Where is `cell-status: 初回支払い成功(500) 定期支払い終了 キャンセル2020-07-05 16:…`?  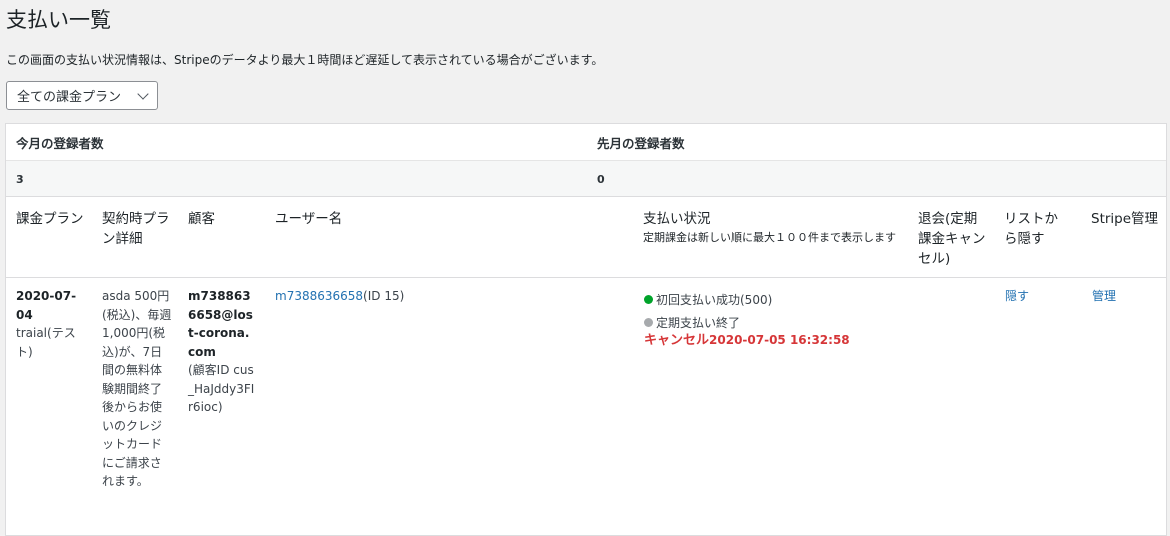
cell-status: 初回支払い成功(500) 定期支払い終了 キャンセル2020-07-05 16:… is located at coordinates (774, 321).